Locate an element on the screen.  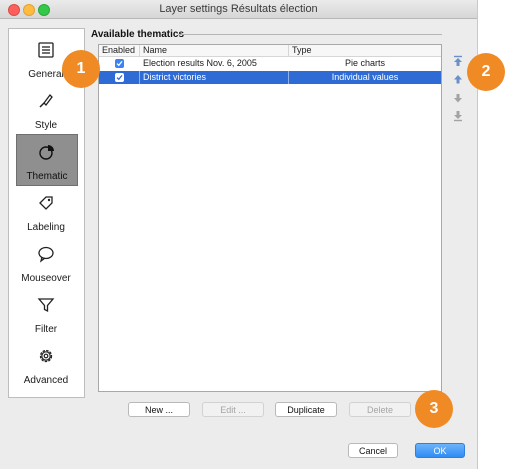
sidebar-item-thematic: Thematic is located at coordinates (47, 160).